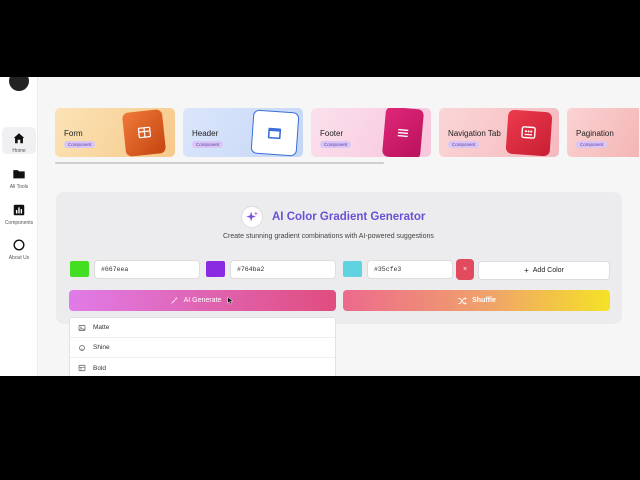  What do you see at coordinates (410, 269) in the screenshot?
I see `color-hex-input-3: #35cfe3` at bounding box center [410, 269].